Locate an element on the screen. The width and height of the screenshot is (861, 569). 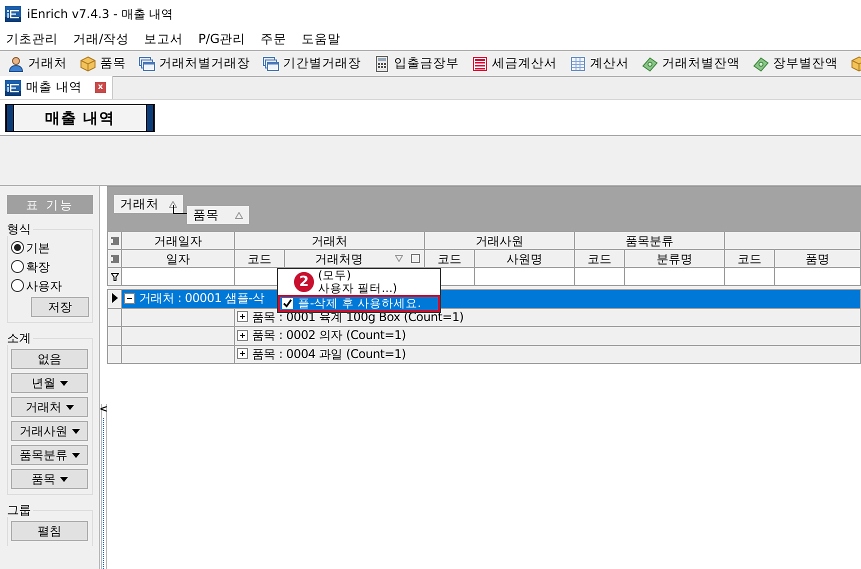
person-icon is located at coordinates (16, 64).